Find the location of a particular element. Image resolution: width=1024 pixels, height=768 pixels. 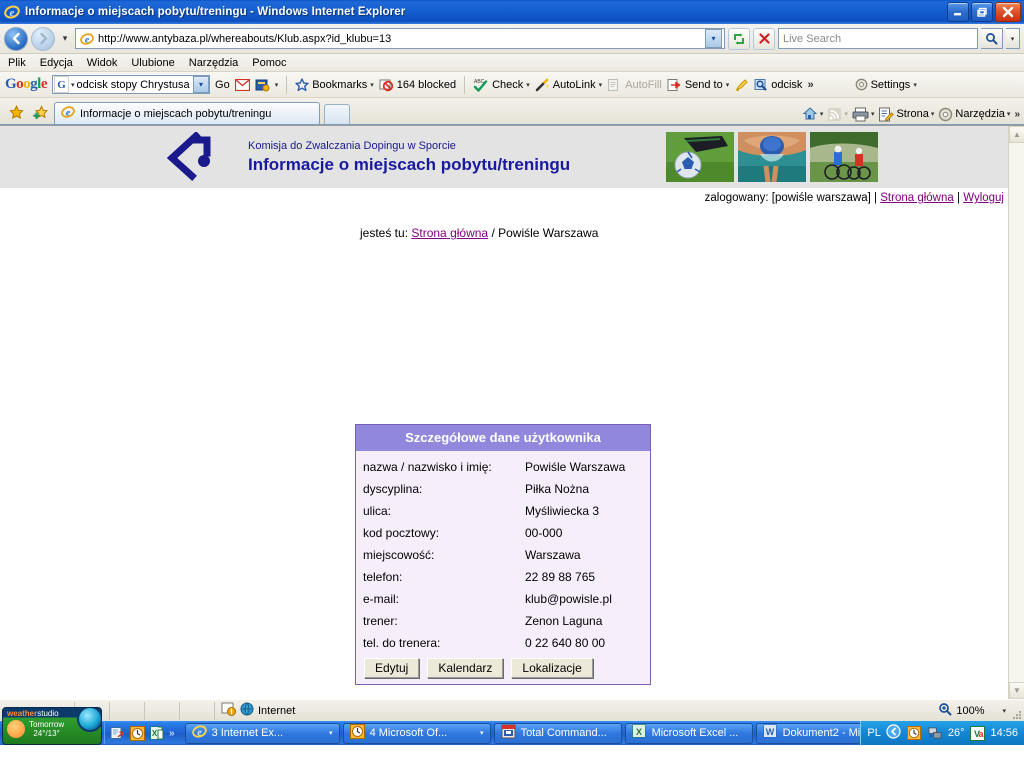

bookmarks-button: Bookmarks ▾ is located at coordinates (334, 84).